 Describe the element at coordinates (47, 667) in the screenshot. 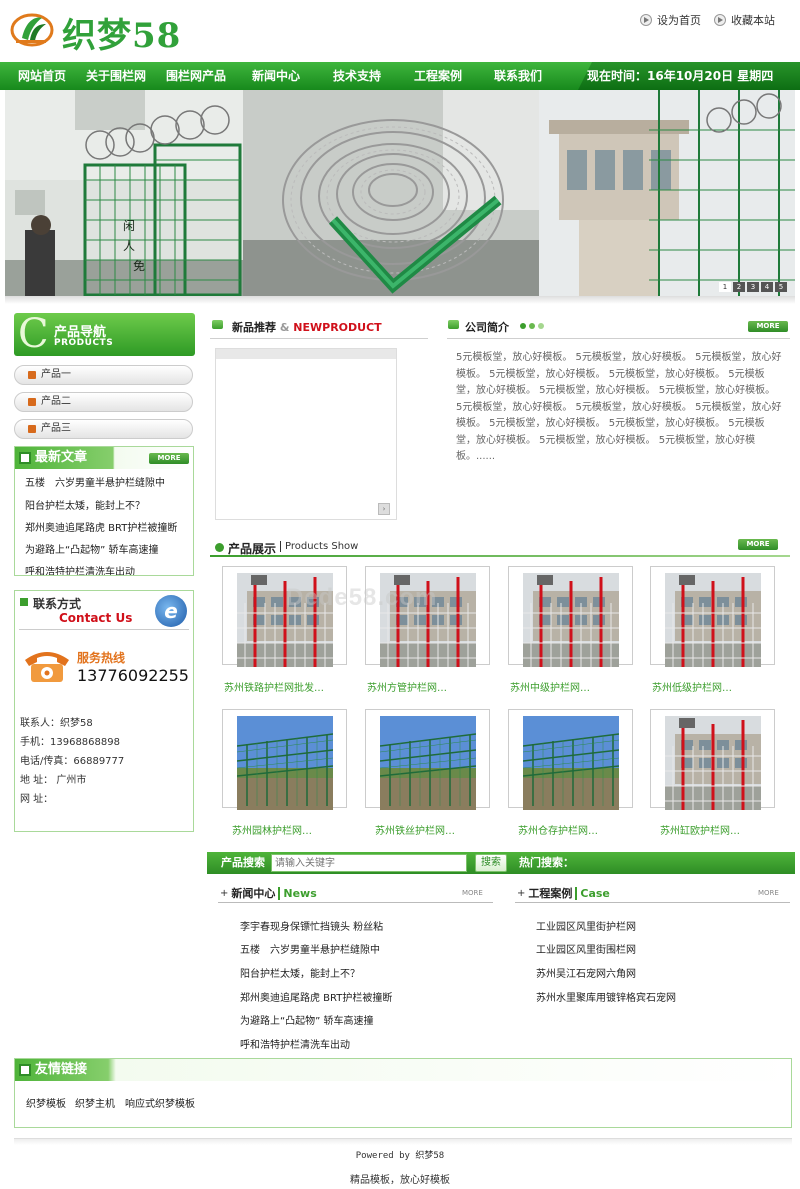

I see `telephone-icon` at that location.